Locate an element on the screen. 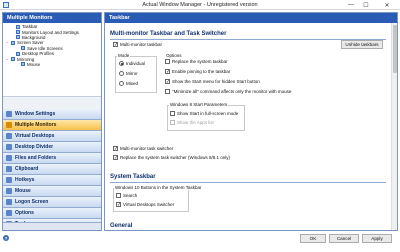 The image size is (400, 252). option-checkbox: Virtual Desktops Switcher is located at coordinates (145, 205).